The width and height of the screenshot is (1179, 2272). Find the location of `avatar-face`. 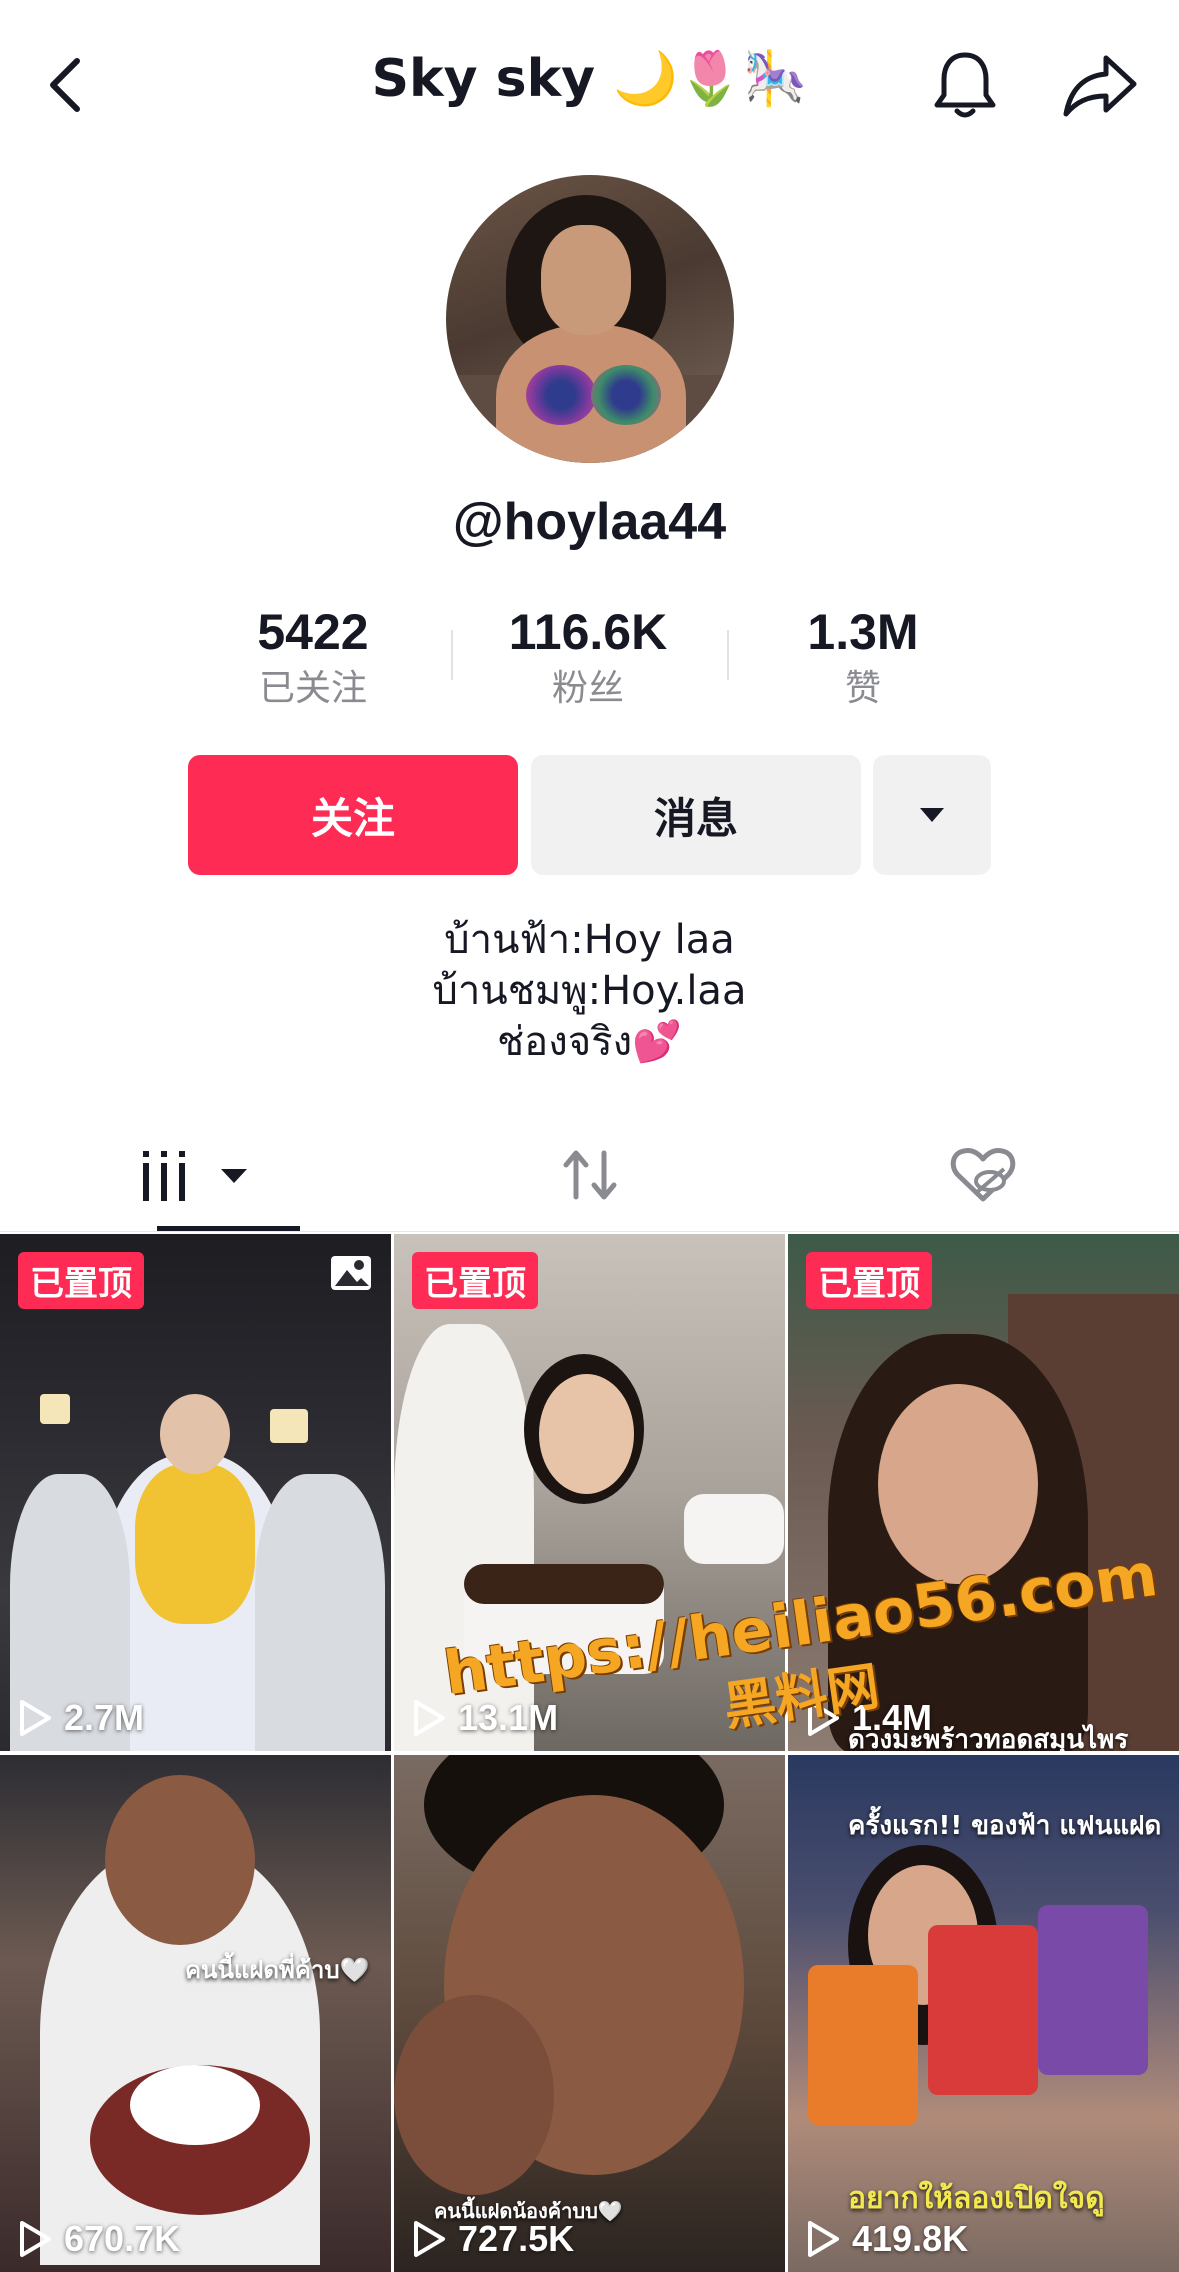

avatar-face is located at coordinates (586, 280).